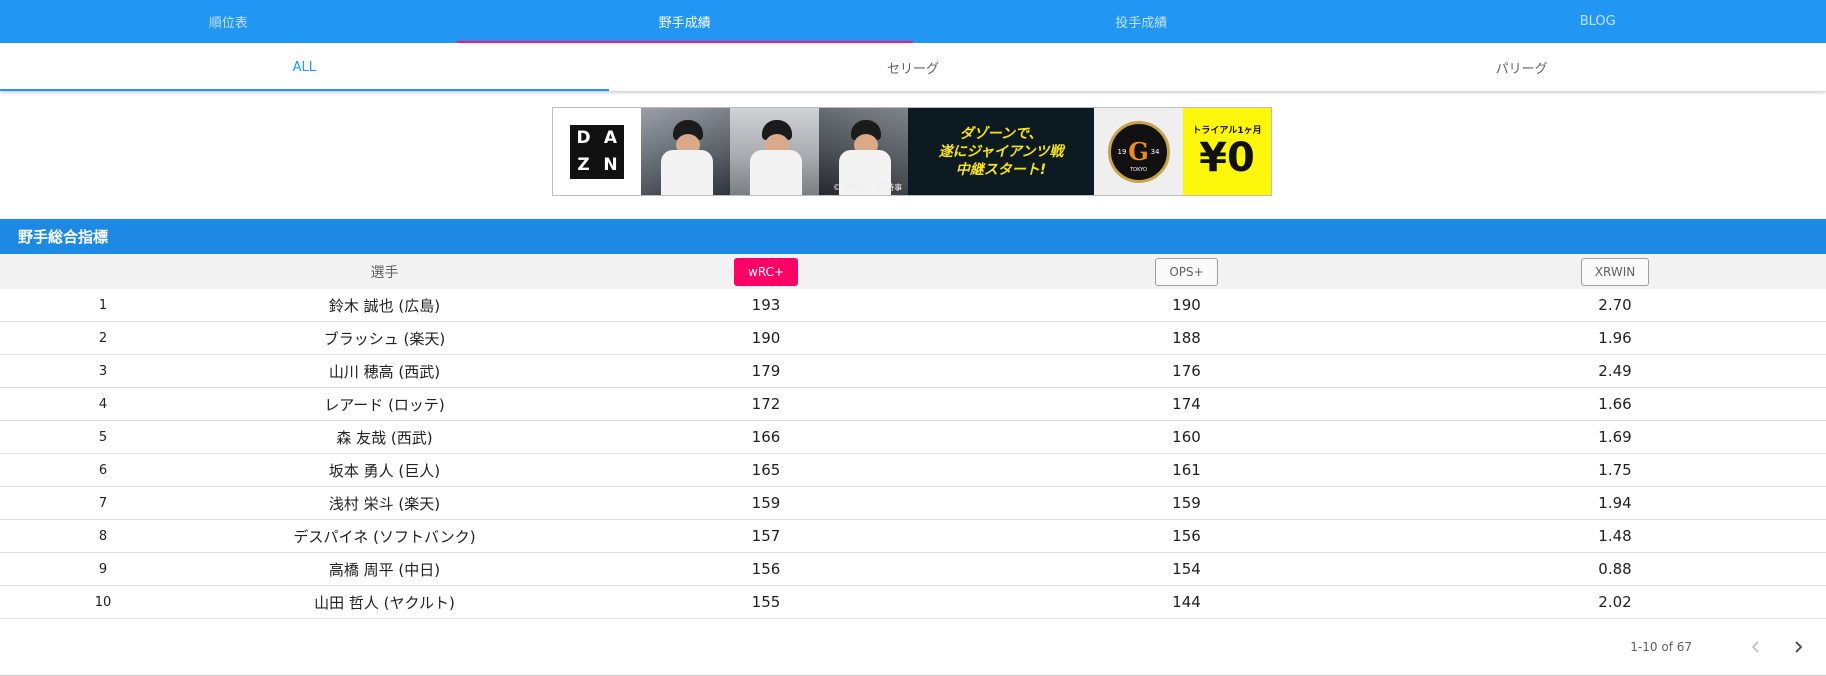  What do you see at coordinates (1186, 437) in the screenshot?
I see `ops-cell: 160` at bounding box center [1186, 437].